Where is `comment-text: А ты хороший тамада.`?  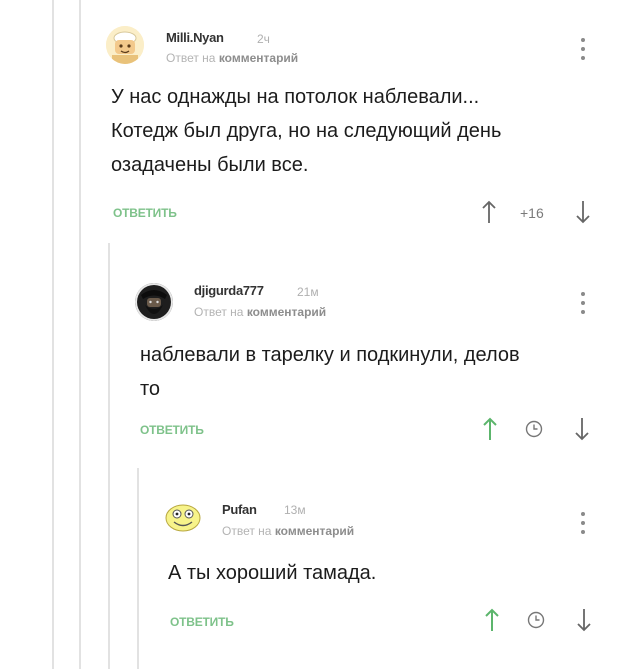
comment-text: А ты хороший тамада. is located at coordinates (378, 573).